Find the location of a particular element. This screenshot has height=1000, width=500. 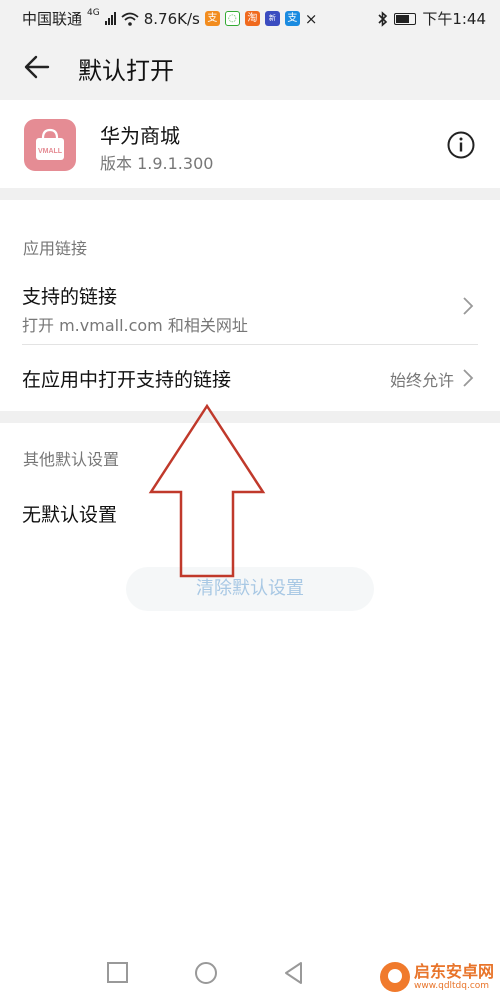

open-in-app-title: 在应用中打开支持的链接 is located at coordinates (127, 380).